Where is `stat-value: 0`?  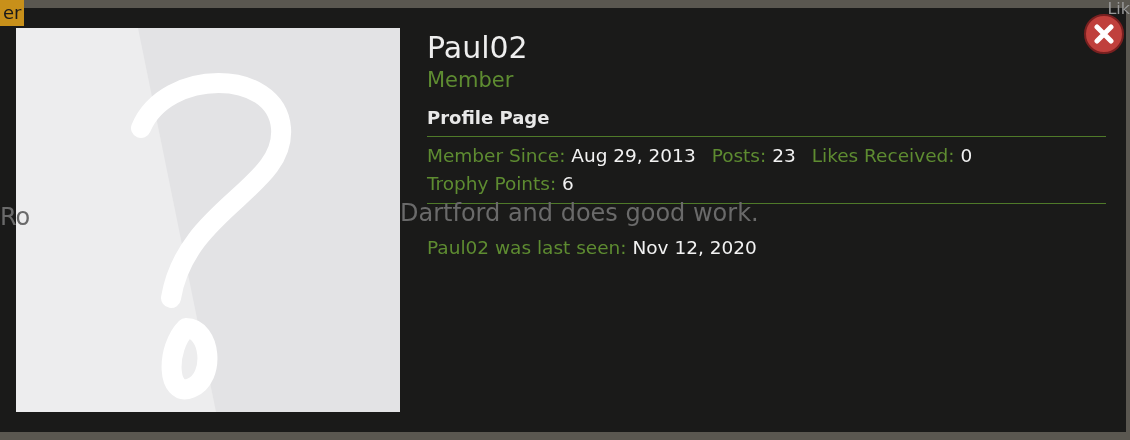 stat-value: 0 is located at coordinates (966, 156).